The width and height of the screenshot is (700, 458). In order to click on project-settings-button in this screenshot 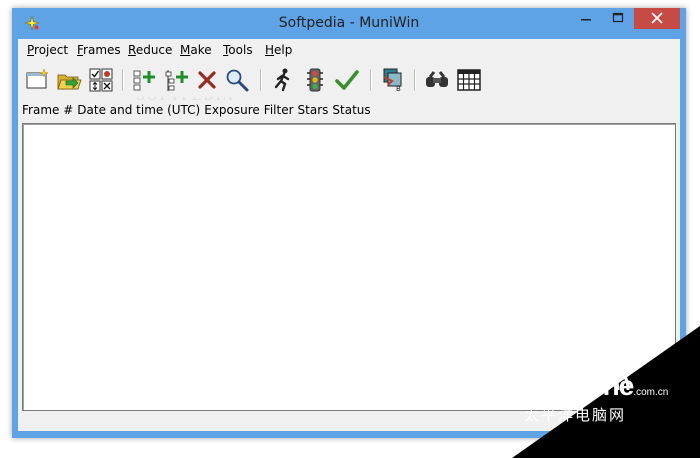, I will do `click(101, 80)`.